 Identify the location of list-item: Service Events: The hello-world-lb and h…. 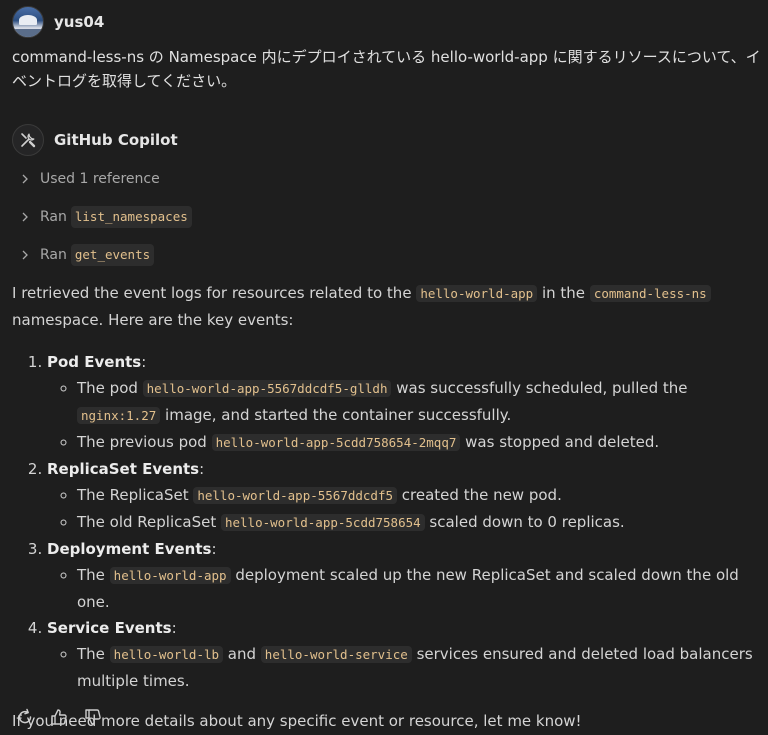
(405, 654).